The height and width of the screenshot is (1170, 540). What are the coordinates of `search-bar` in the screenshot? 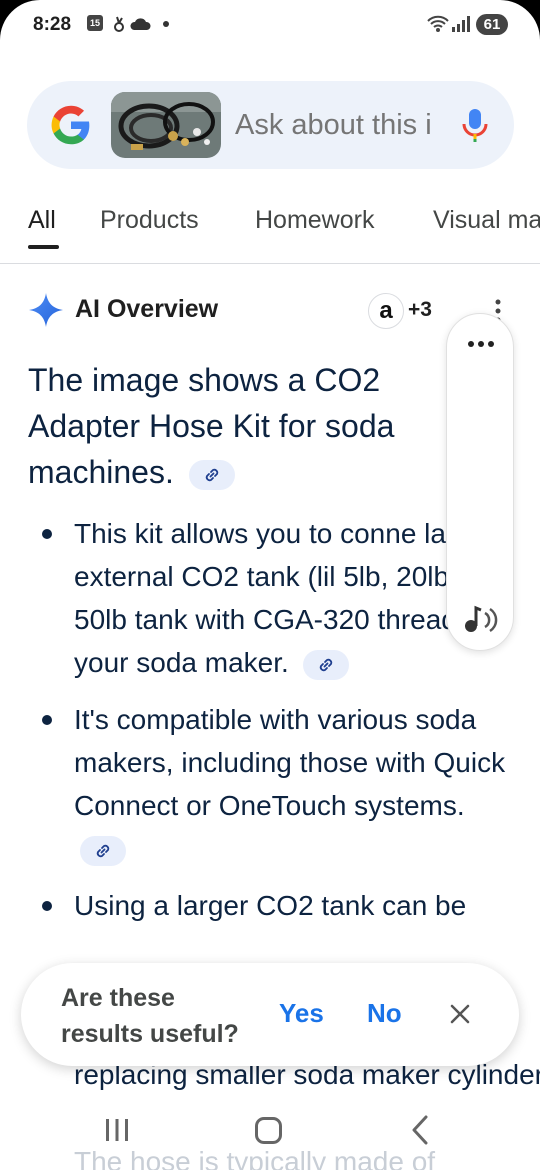 It's located at (270, 125).